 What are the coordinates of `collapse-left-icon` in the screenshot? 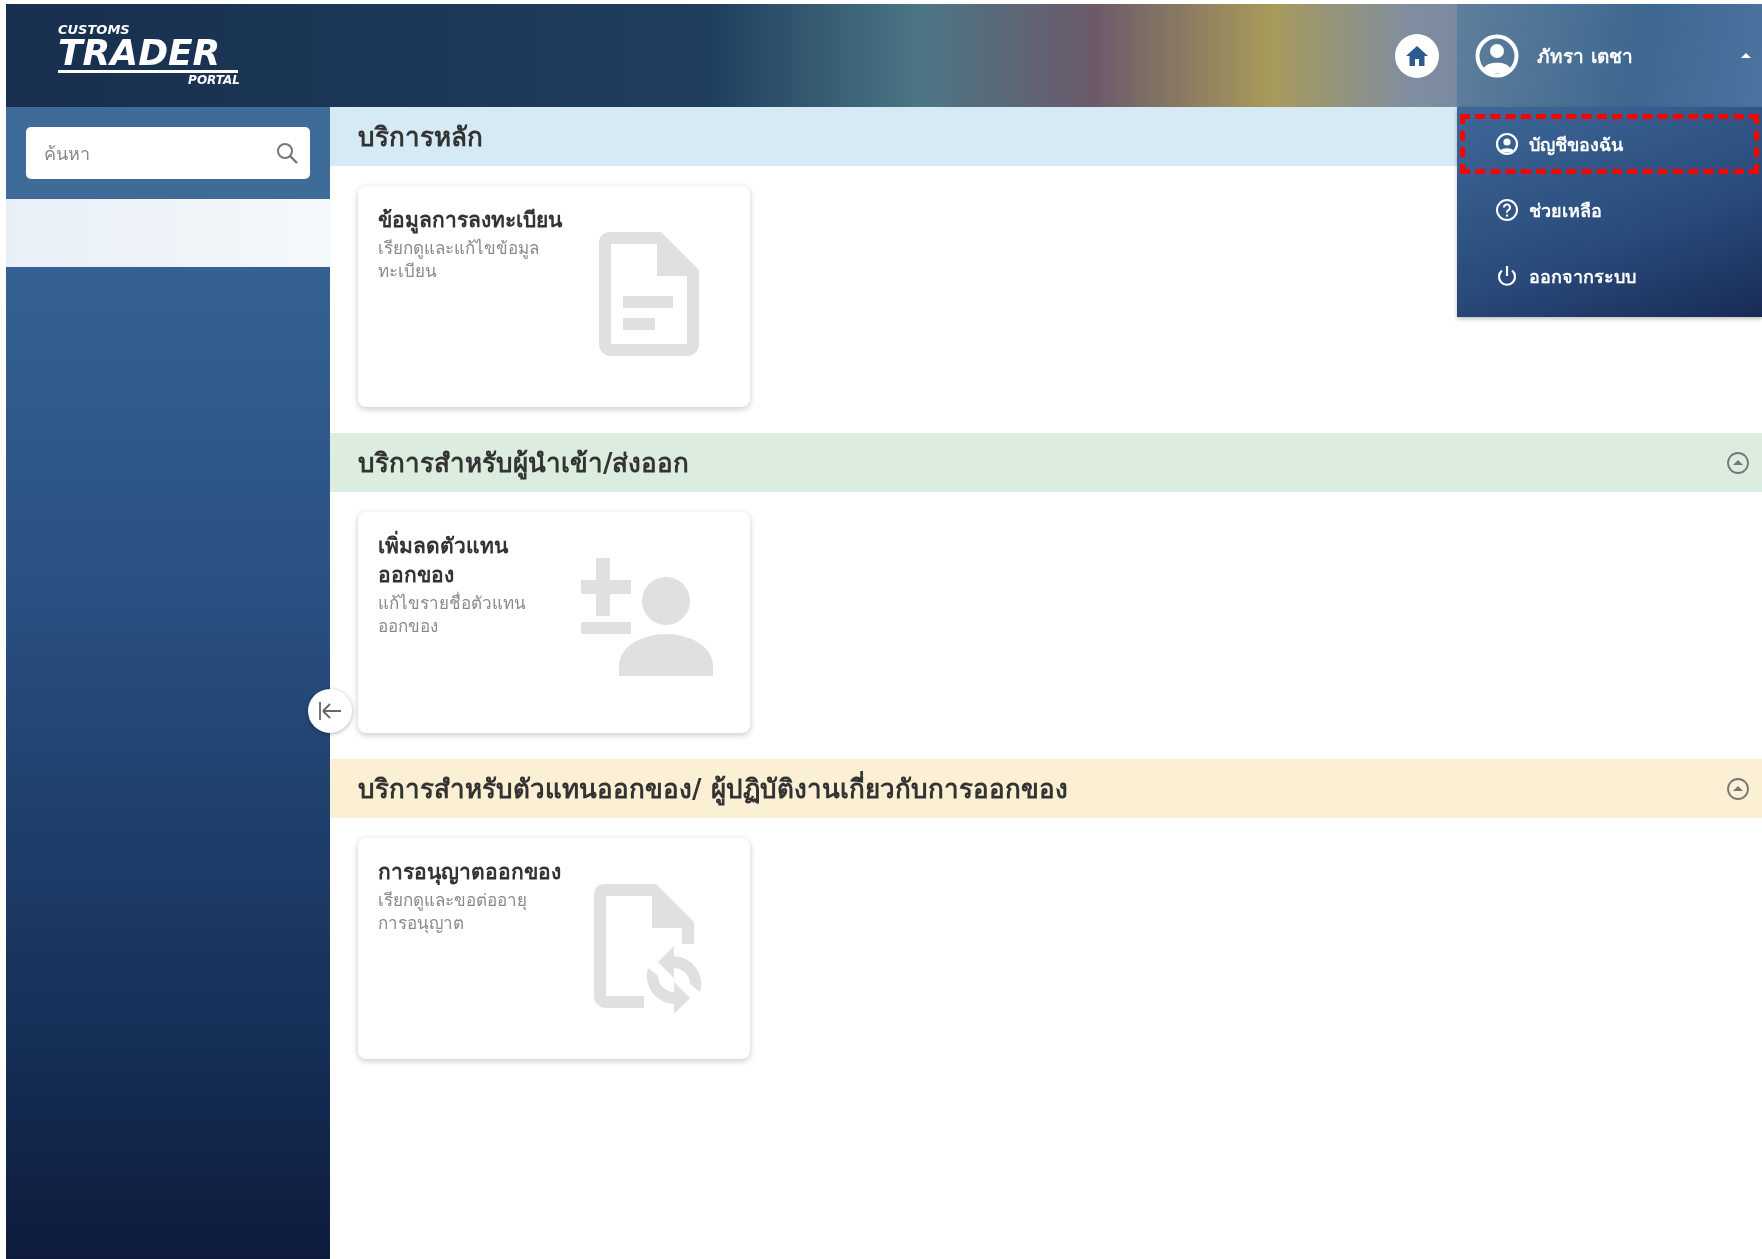 It's located at (330, 711).